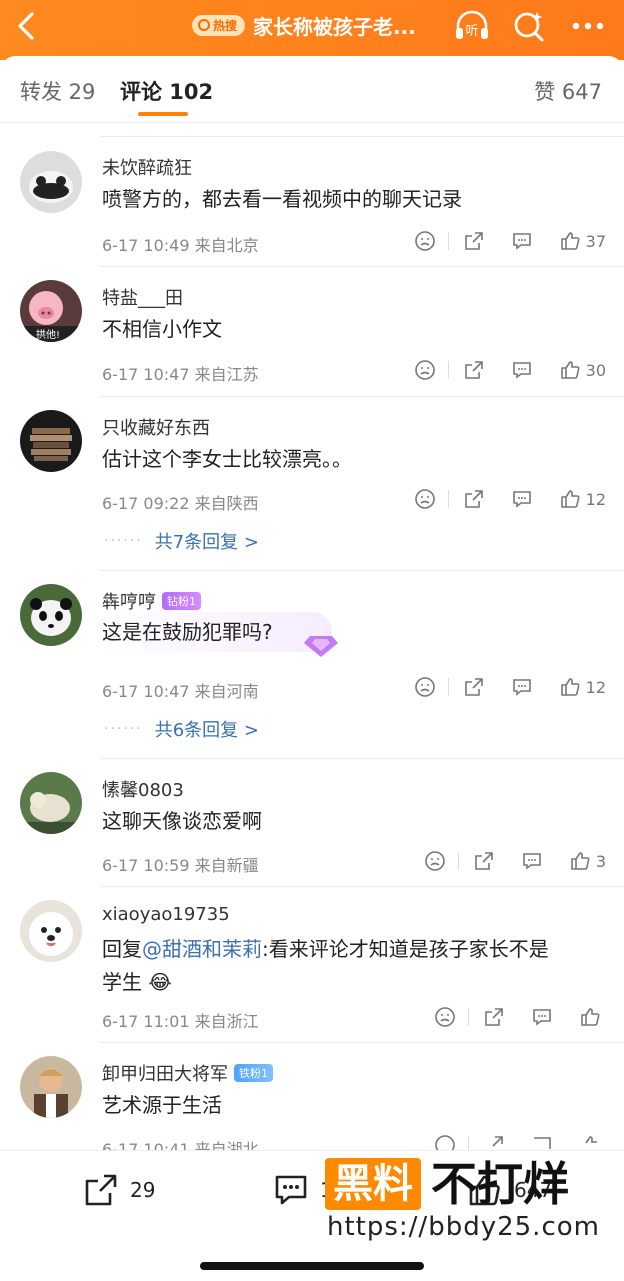 This screenshot has width=624, height=1281. Describe the element at coordinates (500, 1184) in the screenshot. I see `watermark-text: 不打烊` at that location.